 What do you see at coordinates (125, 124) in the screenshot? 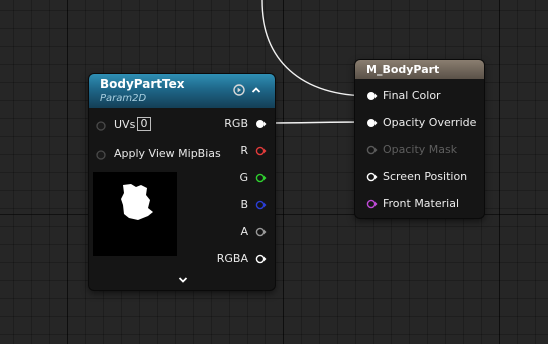
I see `uvs-label: UVs` at bounding box center [125, 124].